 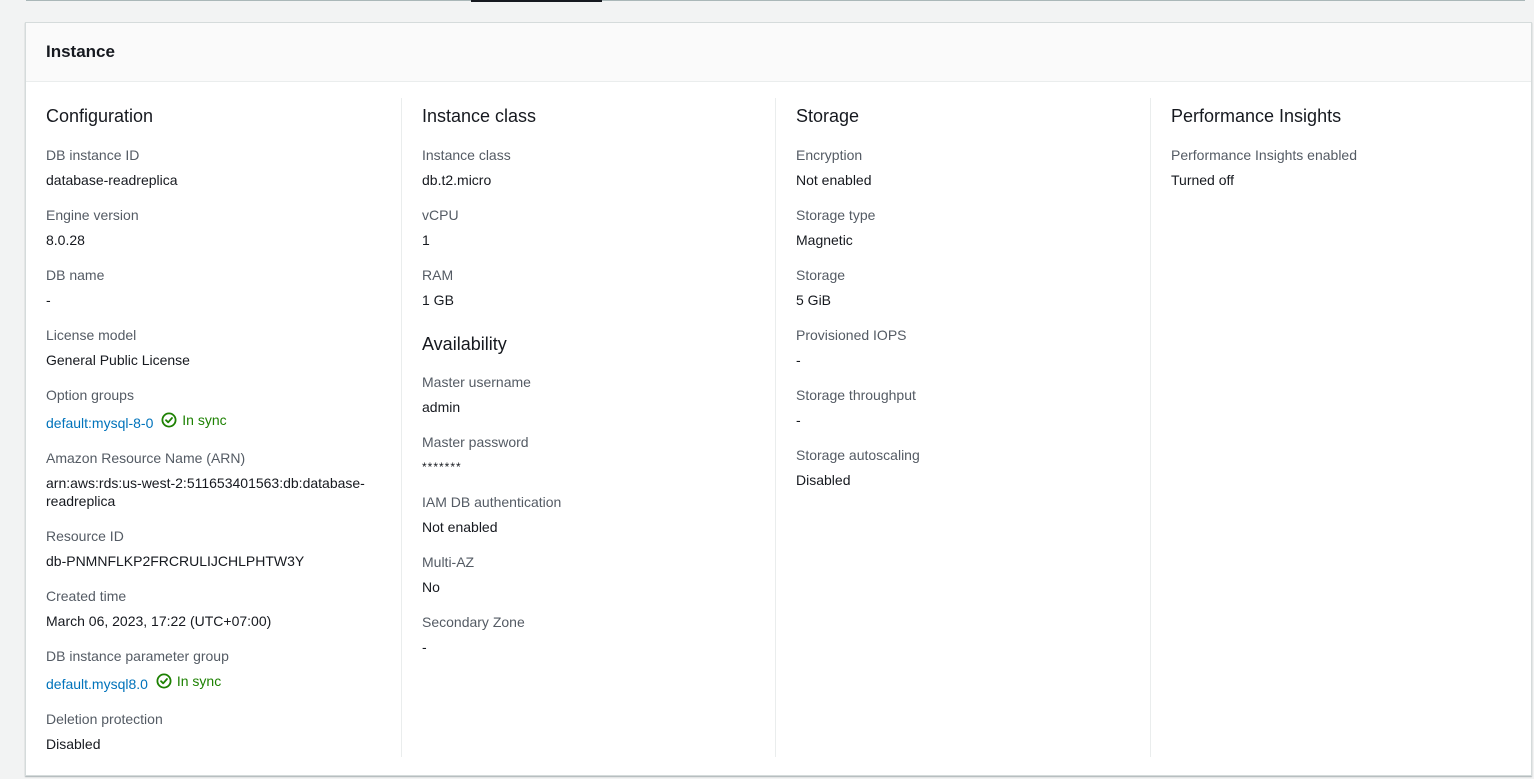 I want to click on storage-heading: Storage, so click(x=828, y=116).